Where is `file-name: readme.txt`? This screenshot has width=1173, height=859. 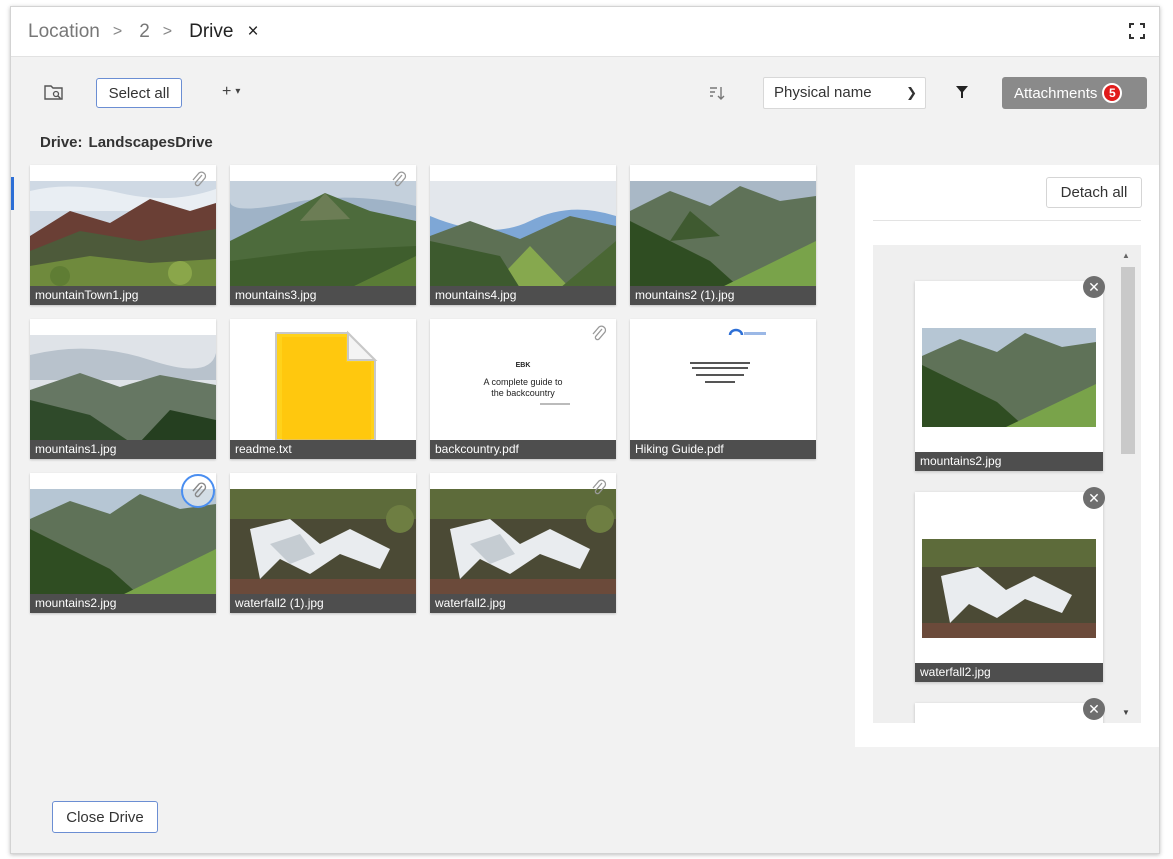 file-name: readme.txt is located at coordinates (323, 449).